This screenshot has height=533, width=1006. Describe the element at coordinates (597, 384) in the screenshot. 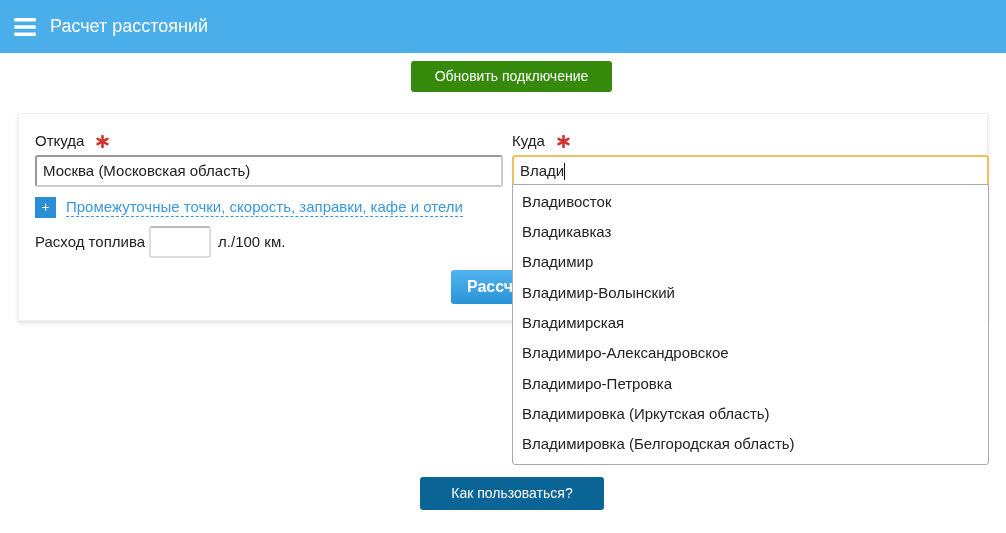

I see `suggestion-item: Владимиро-Петровка` at that location.